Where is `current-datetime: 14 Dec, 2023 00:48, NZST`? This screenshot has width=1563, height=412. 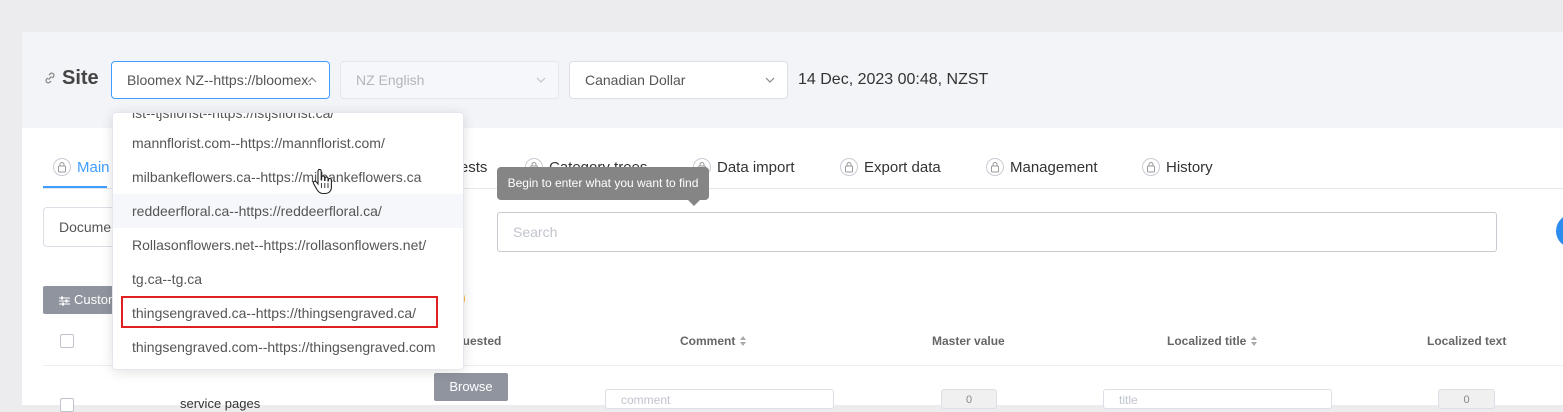
current-datetime: 14 Dec, 2023 00:48, NZST is located at coordinates (893, 79).